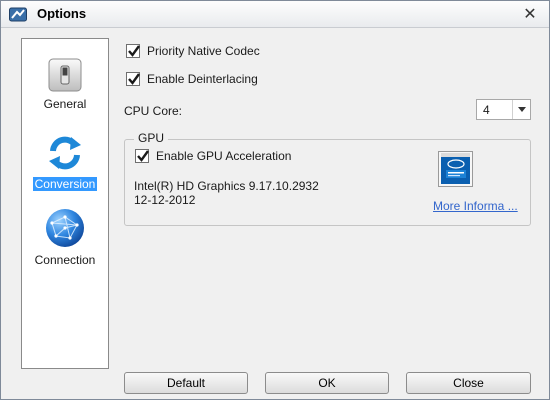 This screenshot has height=400, width=550. I want to click on priority-native-codec-label: Priority Native Codec, so click(203, 51).